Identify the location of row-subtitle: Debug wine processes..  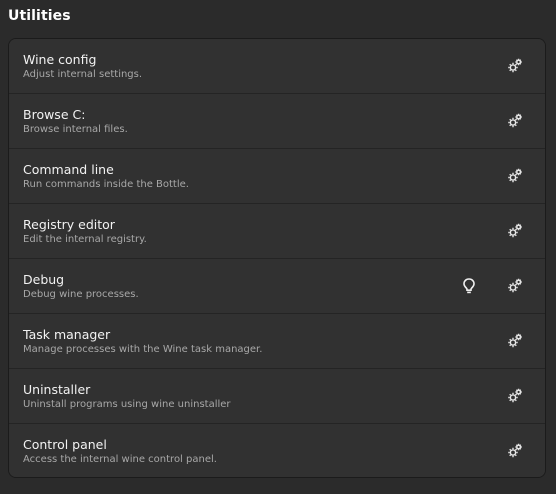
(81, 294).